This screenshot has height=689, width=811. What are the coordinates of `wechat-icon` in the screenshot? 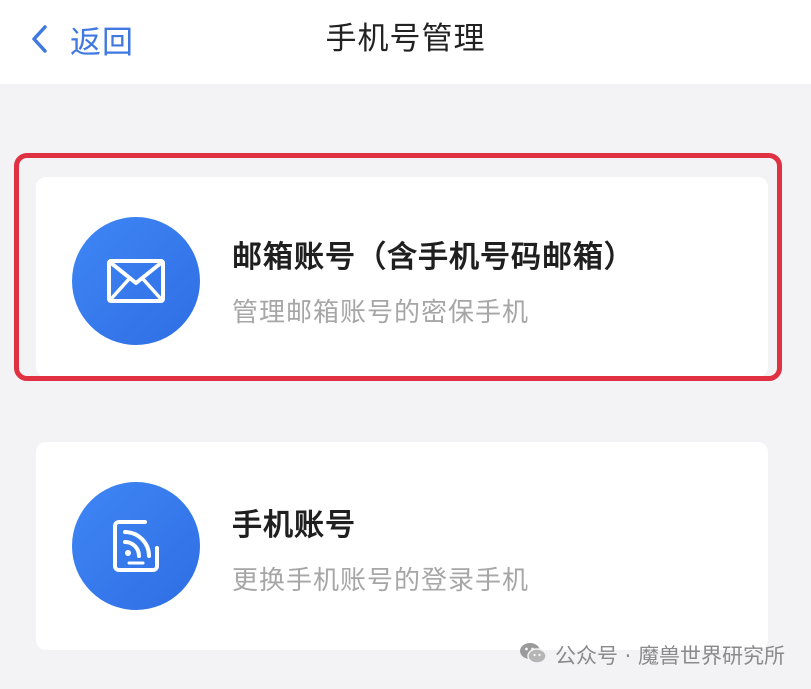 It's located at (537, 655).